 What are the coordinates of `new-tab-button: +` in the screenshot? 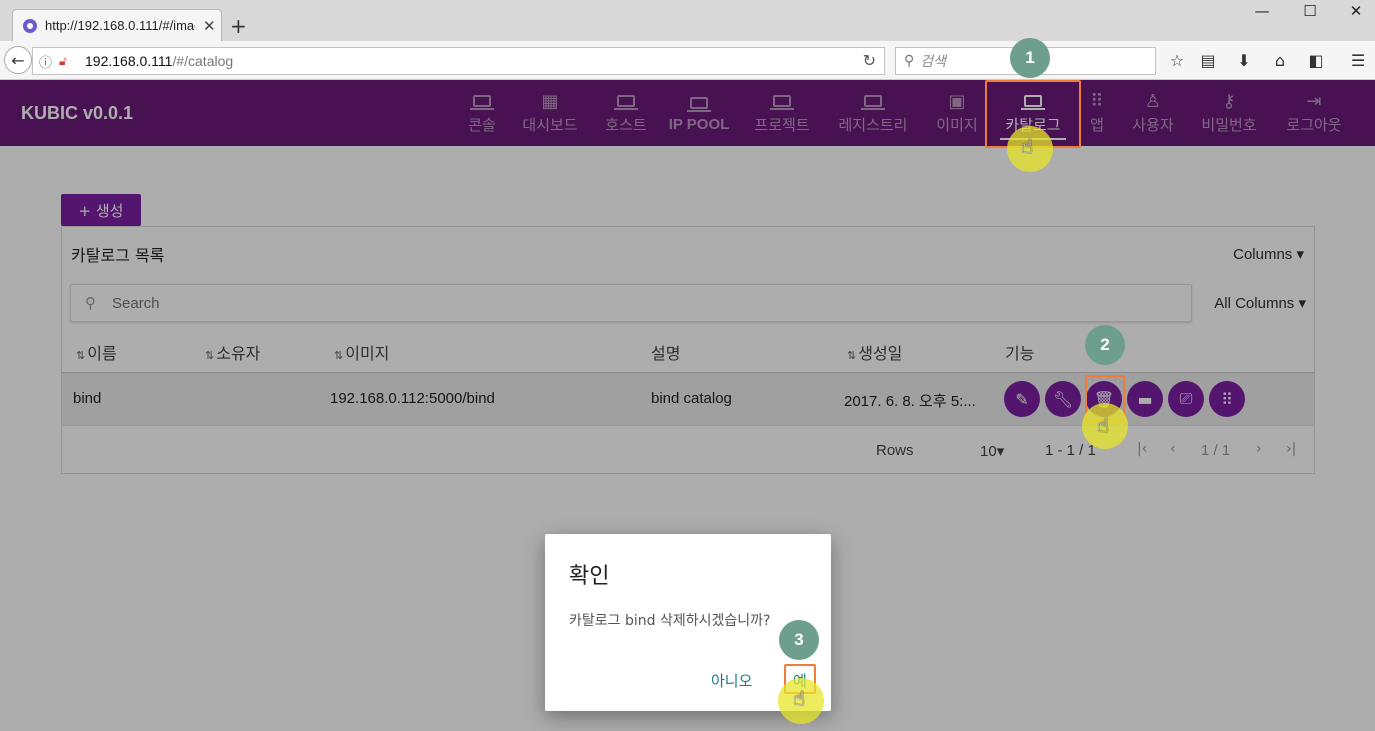 It's located at (238, 26).